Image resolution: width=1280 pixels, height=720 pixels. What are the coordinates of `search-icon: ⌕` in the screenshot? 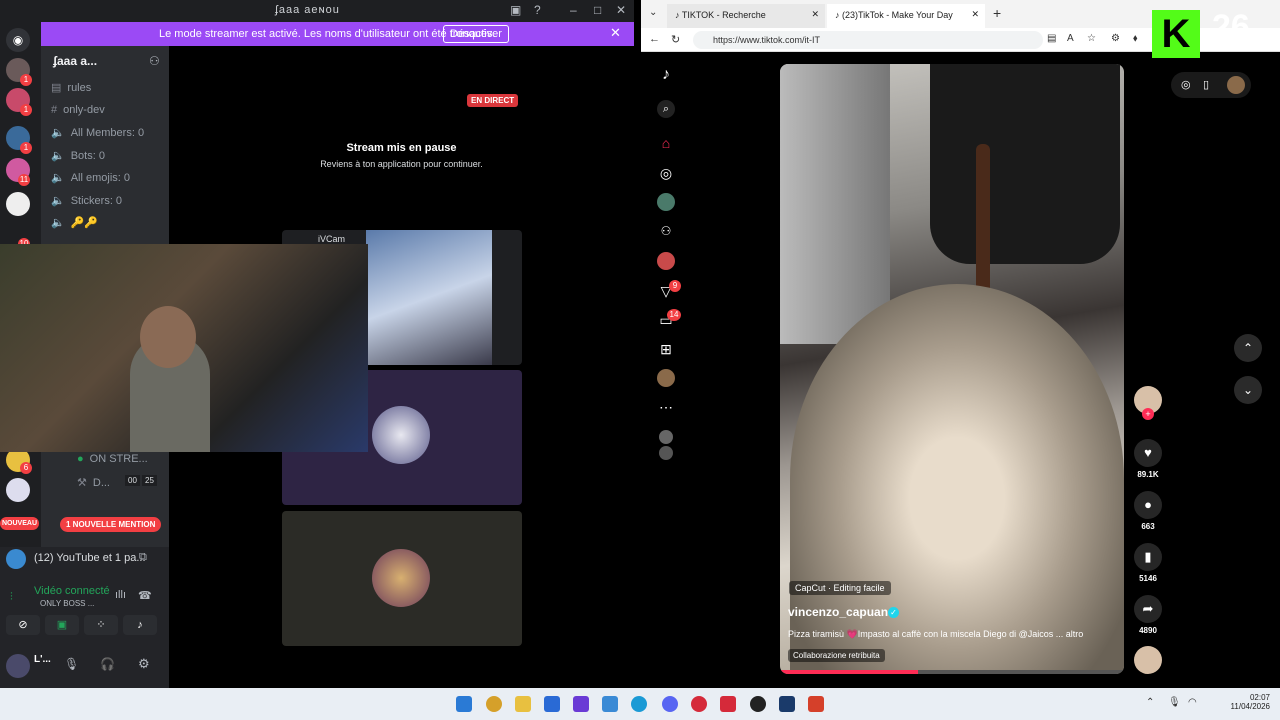 It's located at (666, 109).